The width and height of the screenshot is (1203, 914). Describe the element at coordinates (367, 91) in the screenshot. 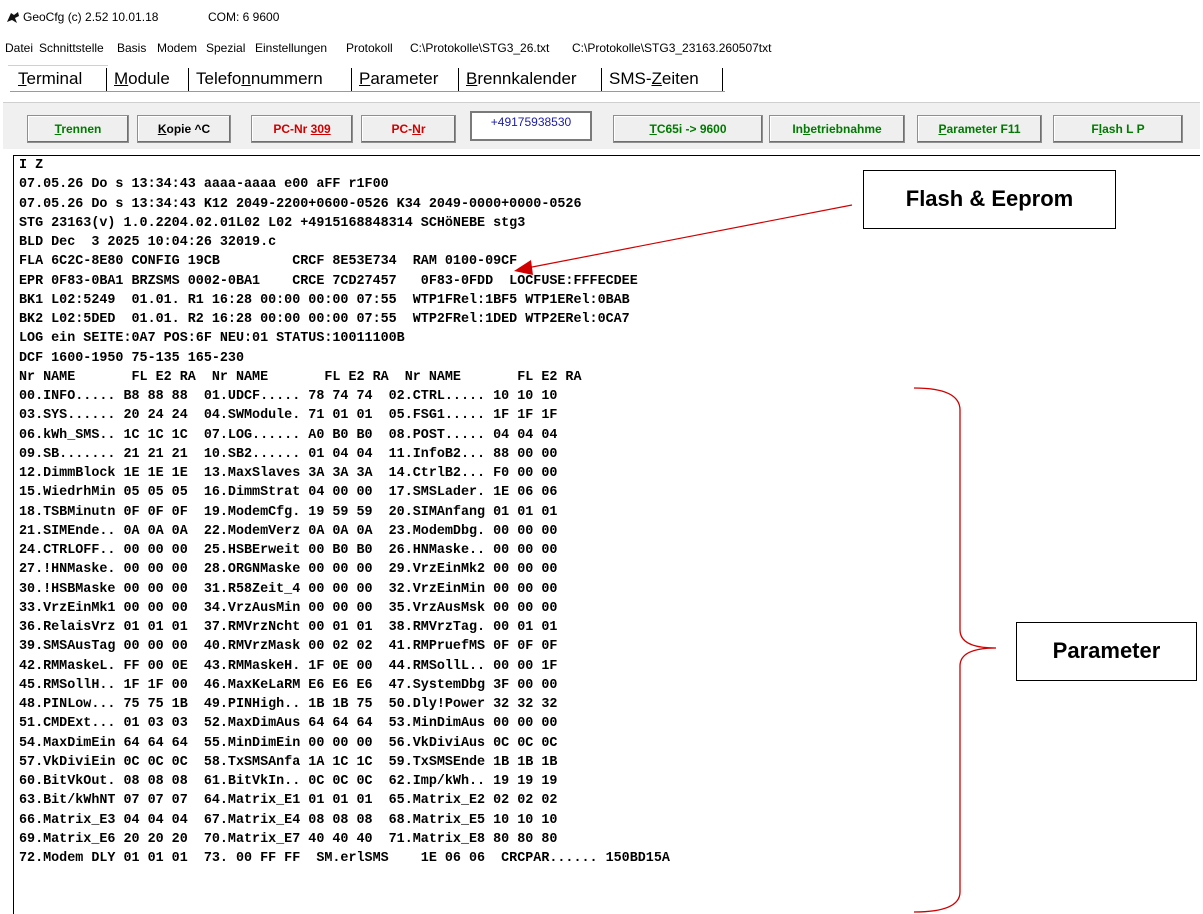

I see `tab-baseline` at that location.